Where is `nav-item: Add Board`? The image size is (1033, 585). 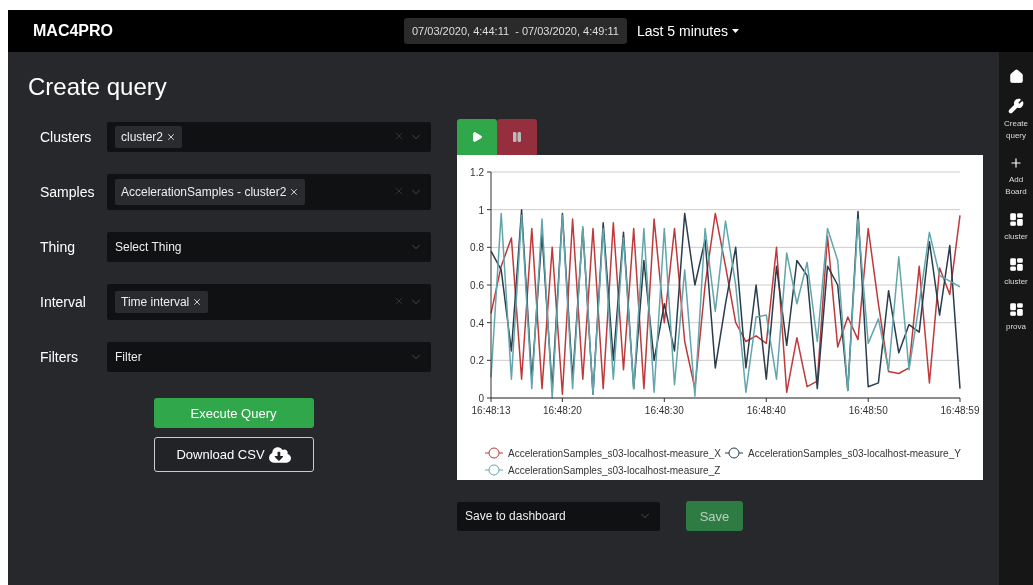
nav-item: Add Board is located at coordinates (1016, 177).